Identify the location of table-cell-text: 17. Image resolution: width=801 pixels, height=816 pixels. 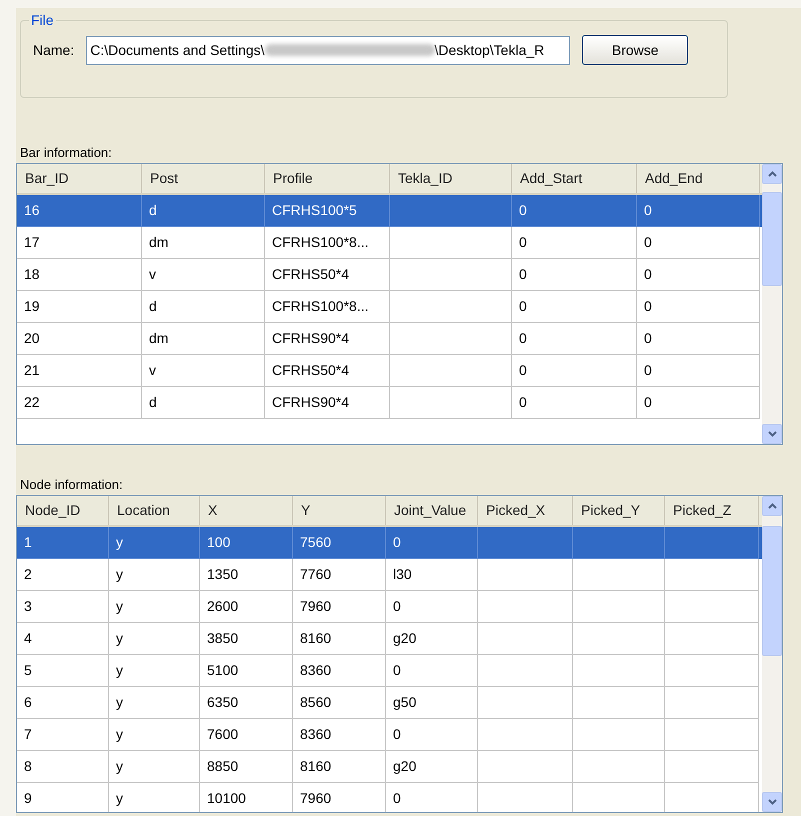
(32, 242).